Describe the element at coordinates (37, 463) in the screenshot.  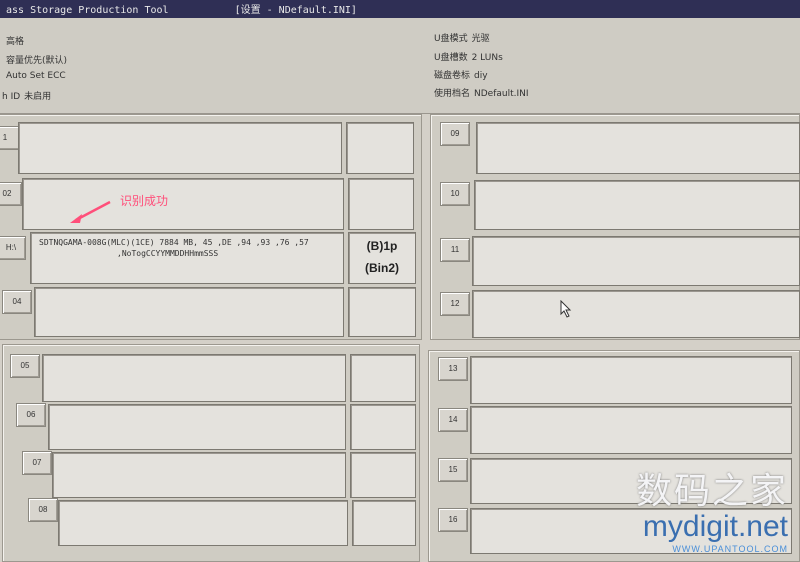
I see `port-button-07: 07` at that location.